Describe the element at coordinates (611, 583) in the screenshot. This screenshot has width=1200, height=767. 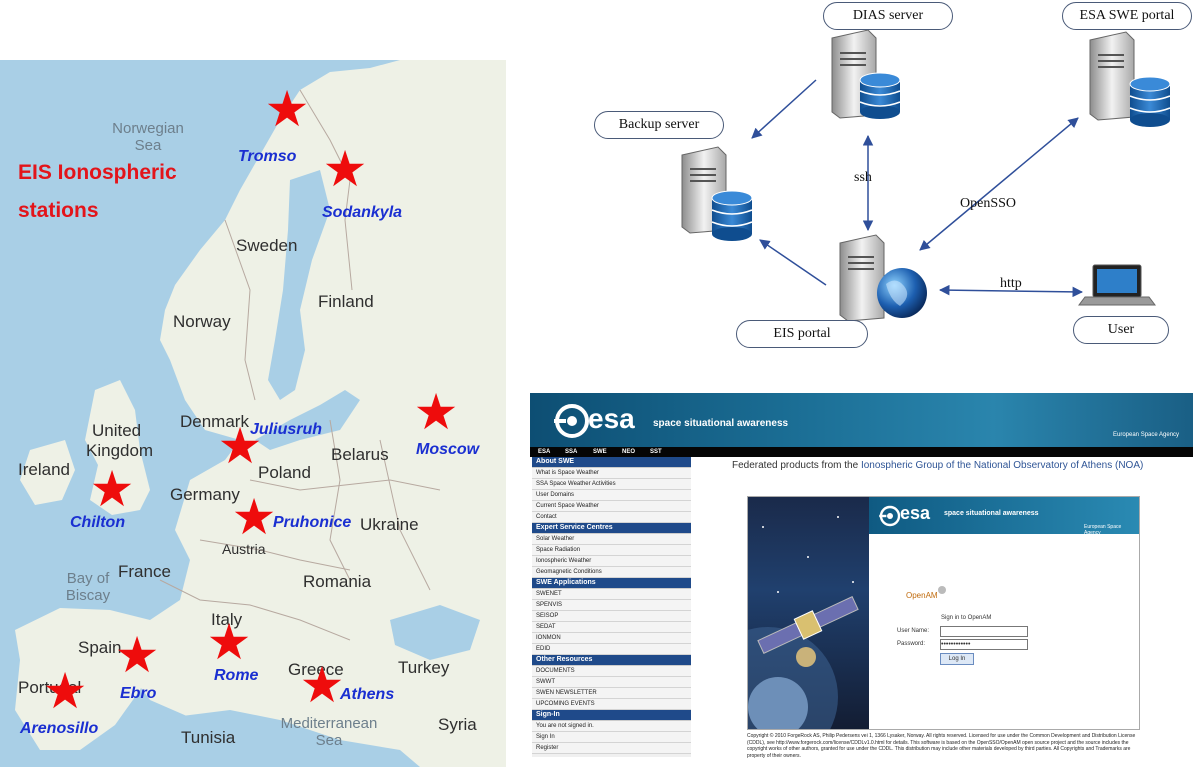
I see `sidebar-section-header: SWE Applications` at that location.